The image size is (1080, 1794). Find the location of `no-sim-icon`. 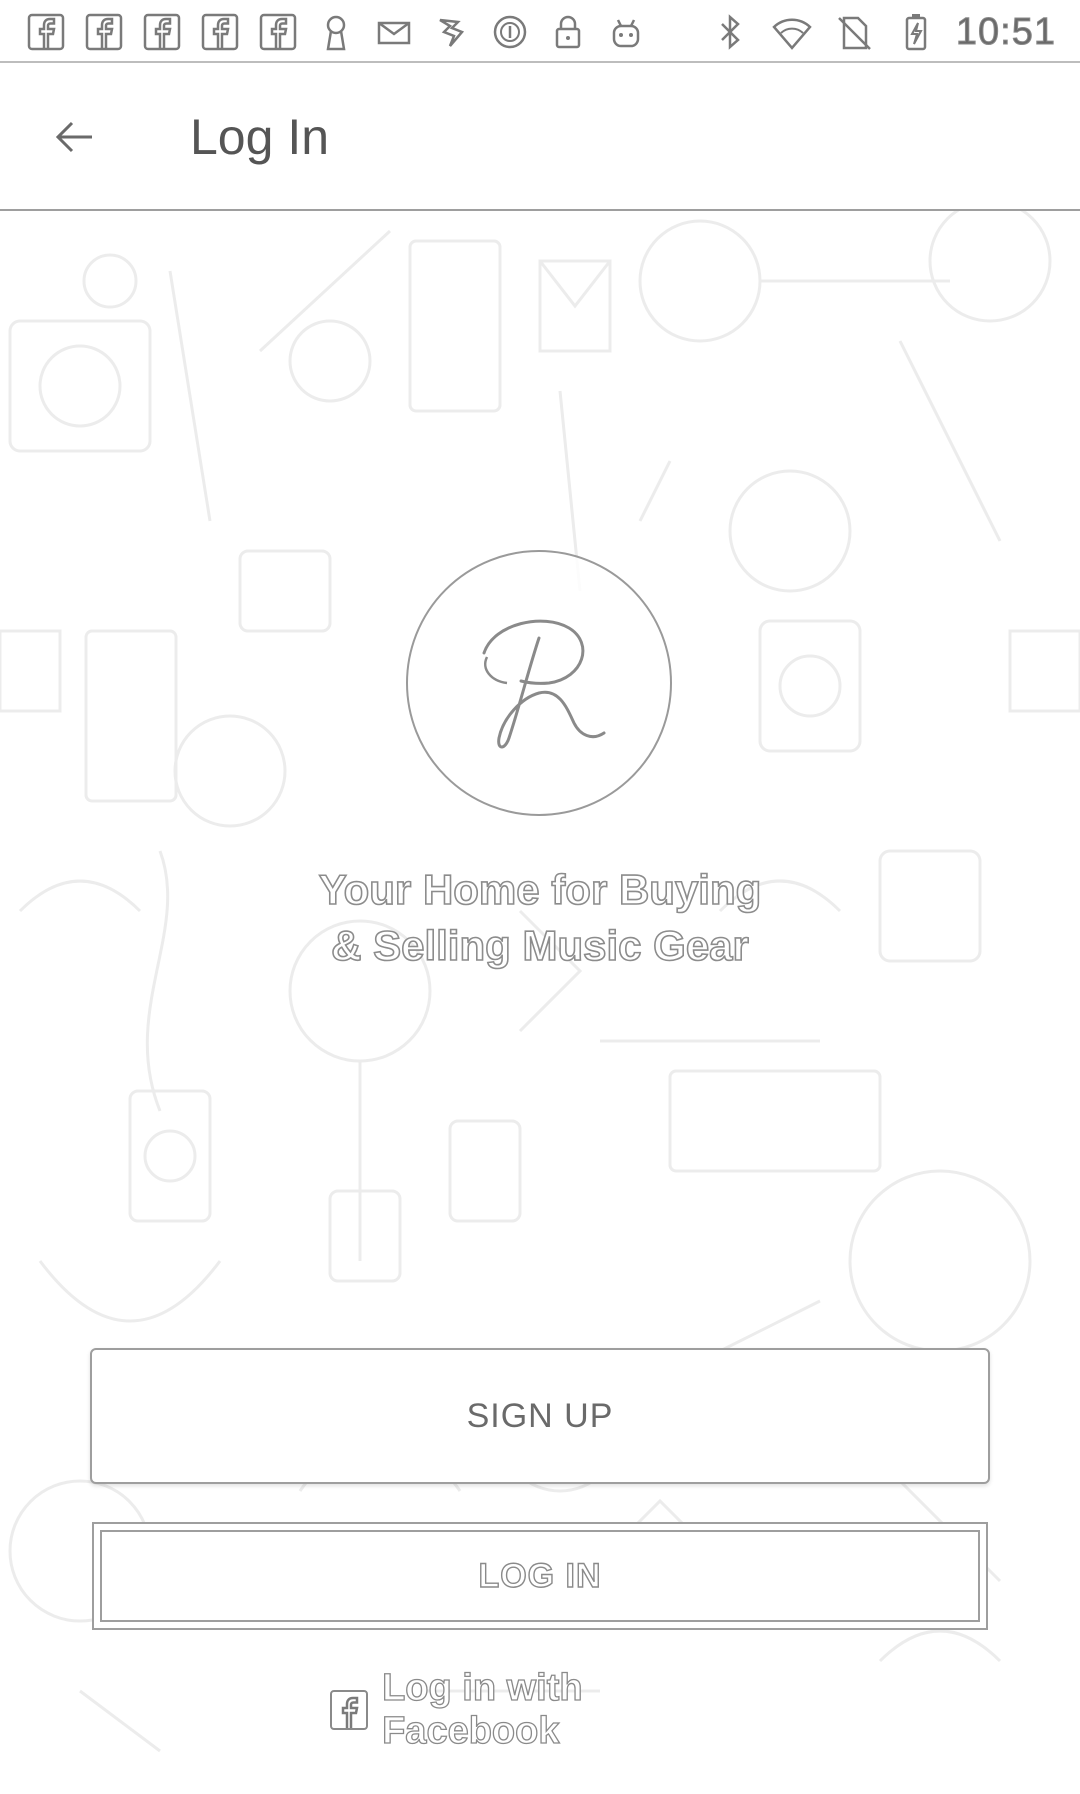

no-sim-icon is located at coordinates (854, 32).